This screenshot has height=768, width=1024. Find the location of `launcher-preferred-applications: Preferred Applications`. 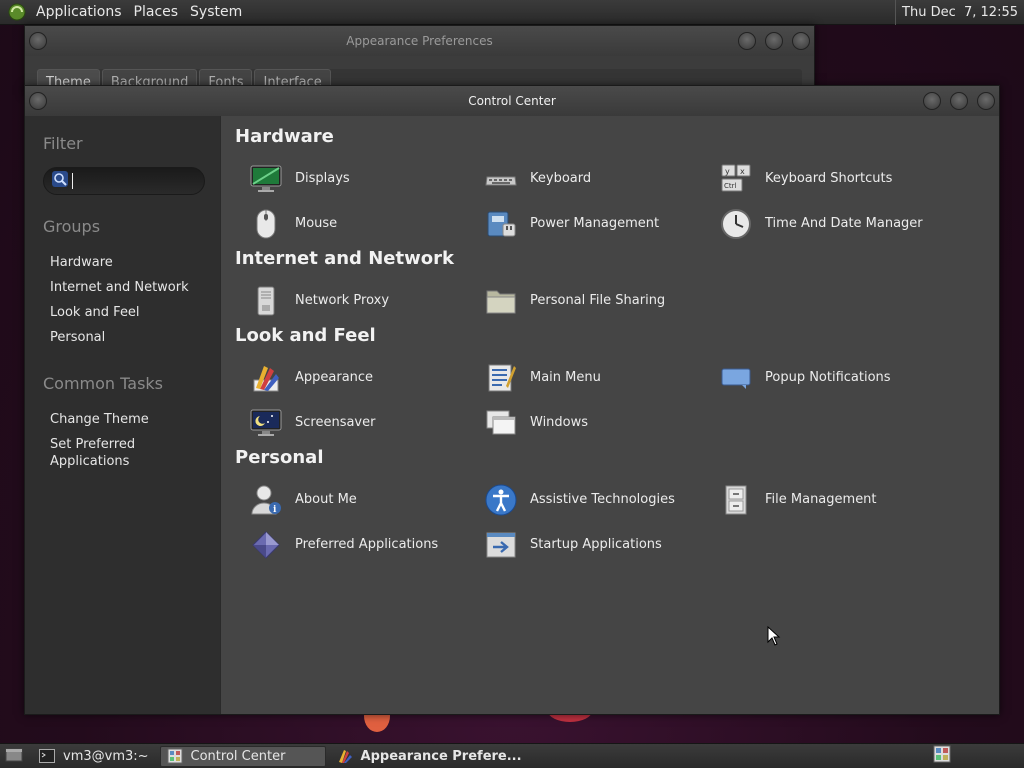

launcher-preferred-applications: Preferred Applications is located at coordinates (352, 544).